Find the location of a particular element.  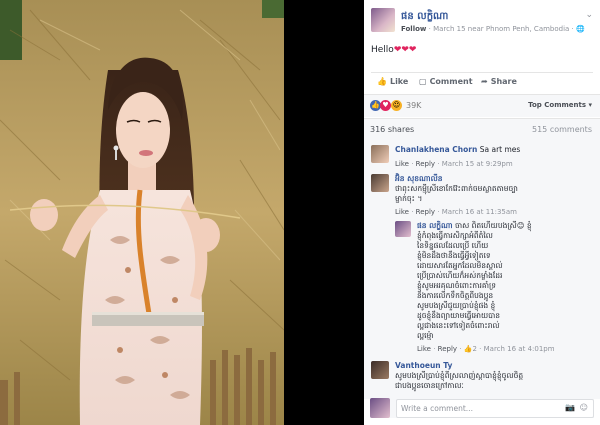

comment-time: March 15 at 9:29pm is located at coordinates (477, 164).